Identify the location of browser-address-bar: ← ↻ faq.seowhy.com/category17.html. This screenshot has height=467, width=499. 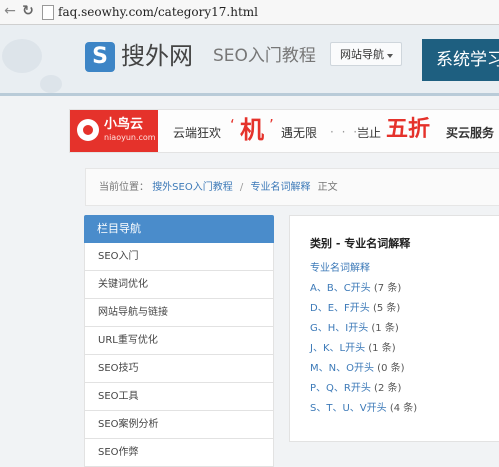
(249, 12).